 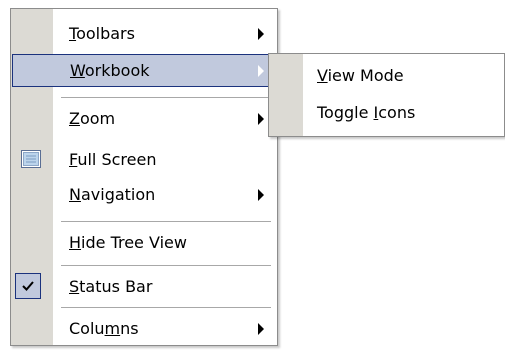 I want to click on menu-item-label: Hide Tree View, so click(x=128, y=242).